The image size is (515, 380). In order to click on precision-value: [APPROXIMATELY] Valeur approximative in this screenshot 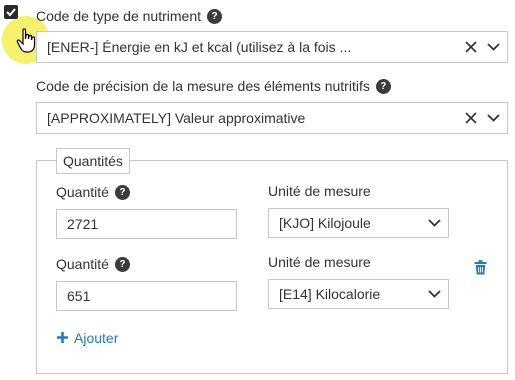, I will do `click(176, 118)`.